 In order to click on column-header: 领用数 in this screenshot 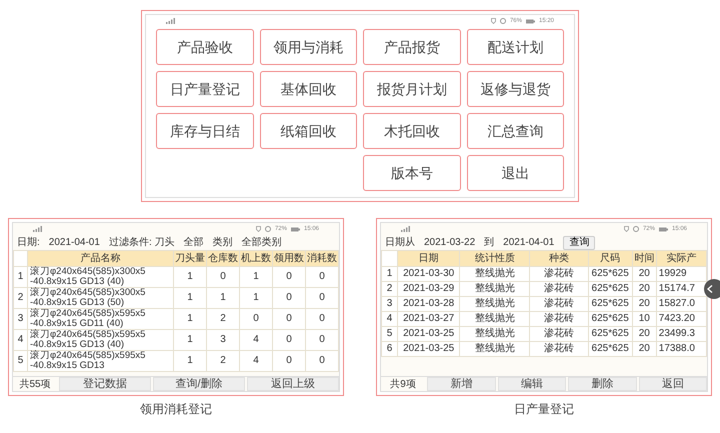, I will do `click(289, 258)`.